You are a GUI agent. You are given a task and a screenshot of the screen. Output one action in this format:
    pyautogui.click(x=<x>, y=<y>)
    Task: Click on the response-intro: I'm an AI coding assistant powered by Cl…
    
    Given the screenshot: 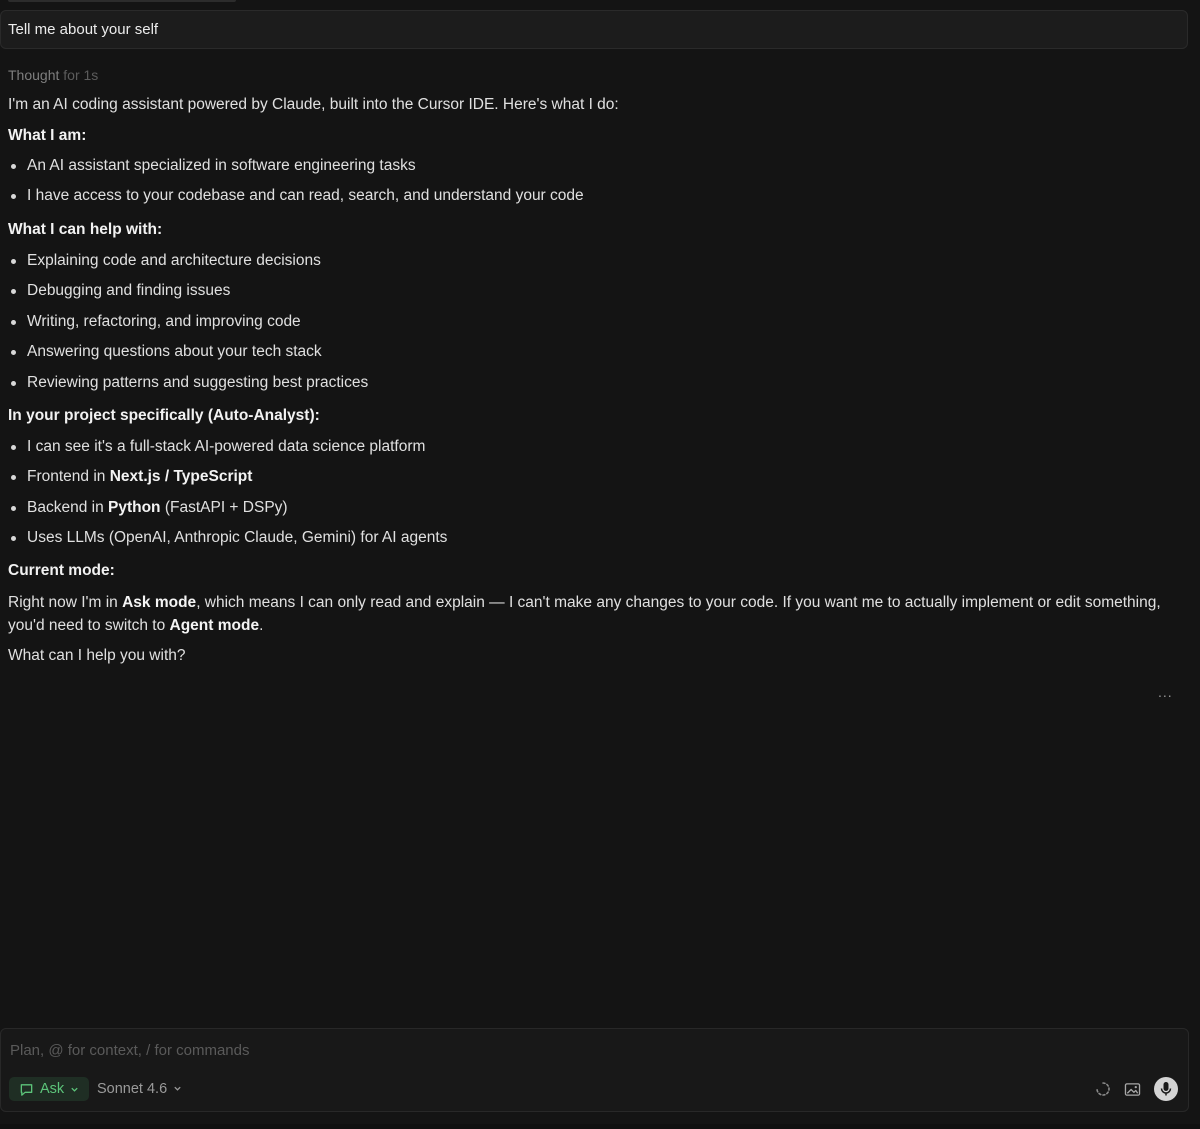 What is the action you would take?
    pyautogui.click(x=313, y=104)
    